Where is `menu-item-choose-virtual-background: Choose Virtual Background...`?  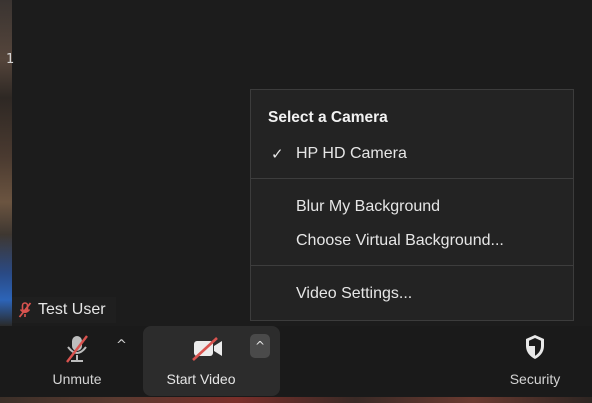 menu-item-choose-virtual-background: Choose Virtual Background... is located at coordinates (400, 241).